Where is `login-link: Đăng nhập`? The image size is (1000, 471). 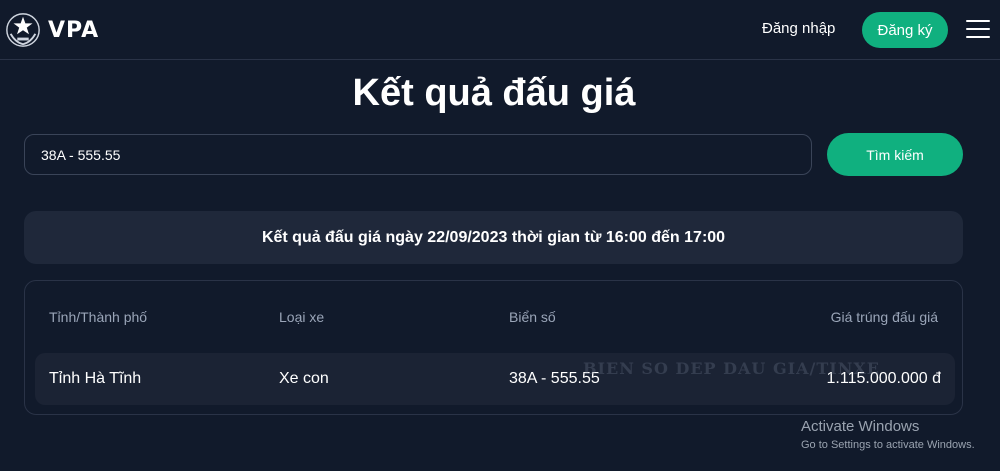 login-link: Đăng nhập is located at coordinates (798, 28).